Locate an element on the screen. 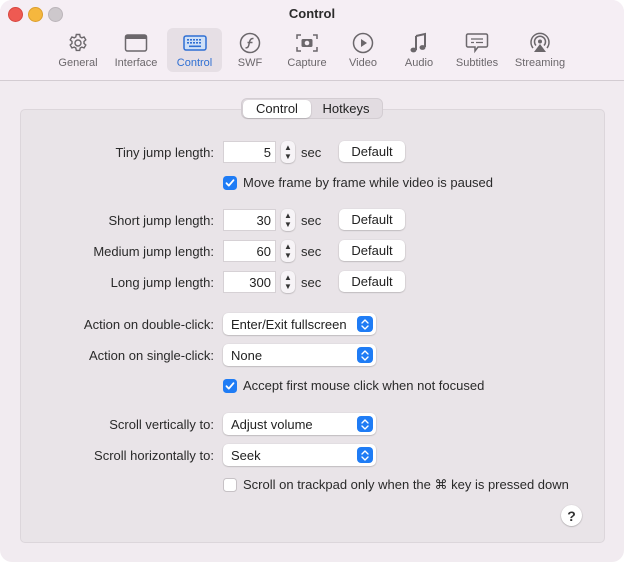  single-click-label: Action on single-click: is located at coordinates (151, 355).